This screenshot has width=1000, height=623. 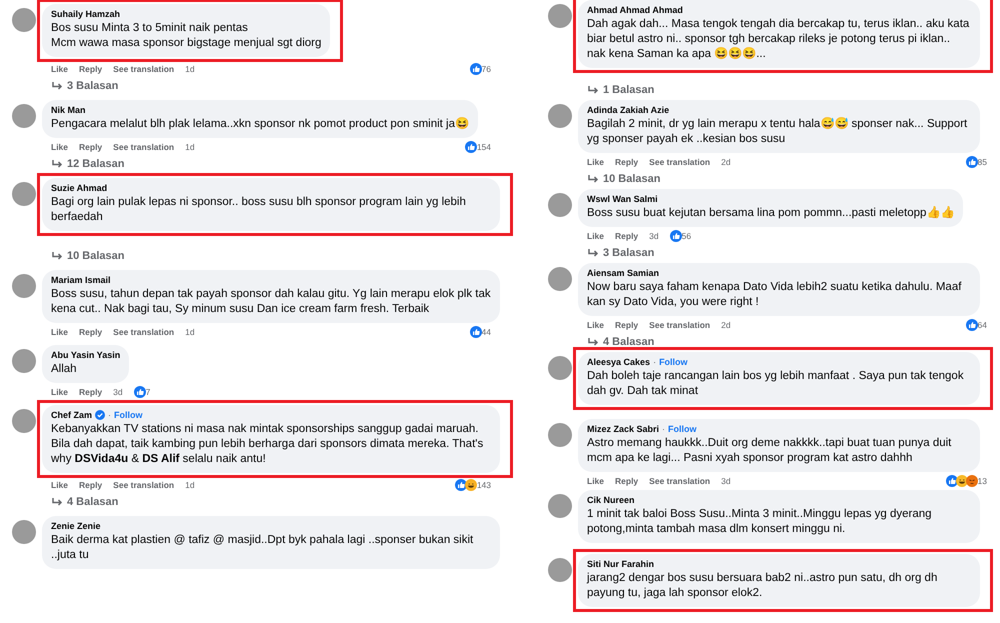 I want to click on reaction-count: 13, so click(x=982, y=481).